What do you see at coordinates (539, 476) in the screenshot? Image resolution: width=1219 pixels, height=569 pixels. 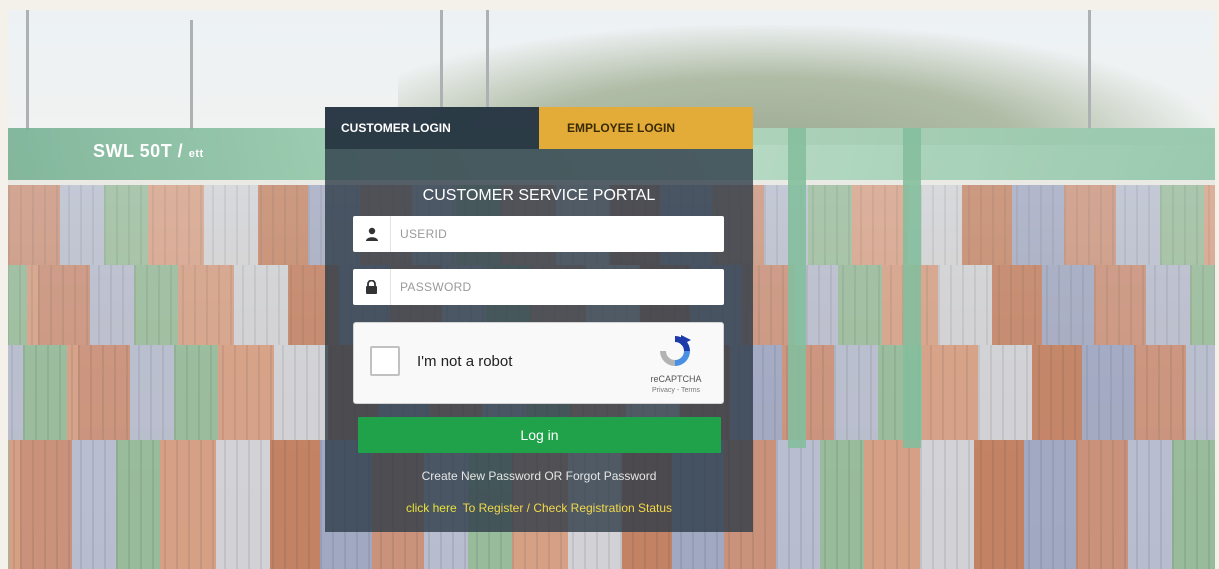 I see `forgot-password-link: Create New Password OR Forgot Password` at bounding box center [539, 476].